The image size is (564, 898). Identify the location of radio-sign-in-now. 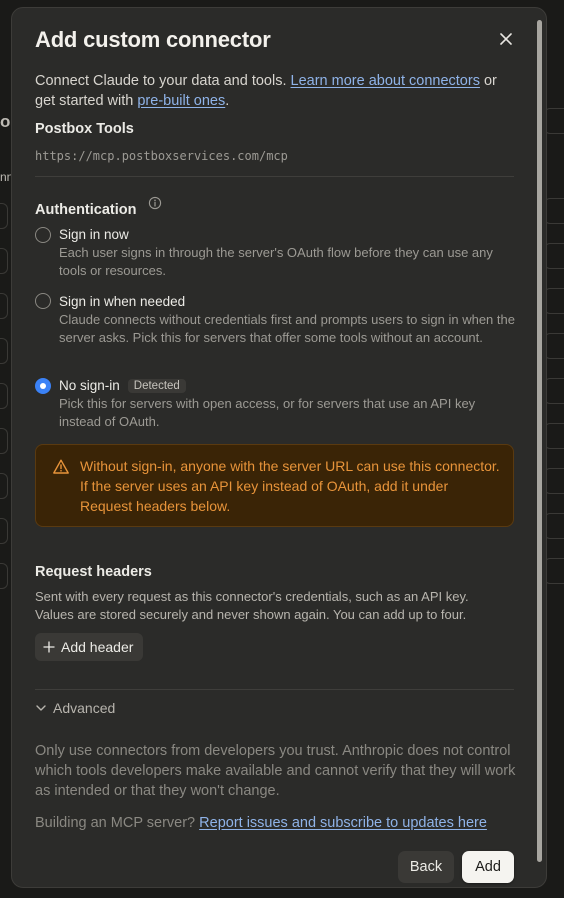
(43, 235).